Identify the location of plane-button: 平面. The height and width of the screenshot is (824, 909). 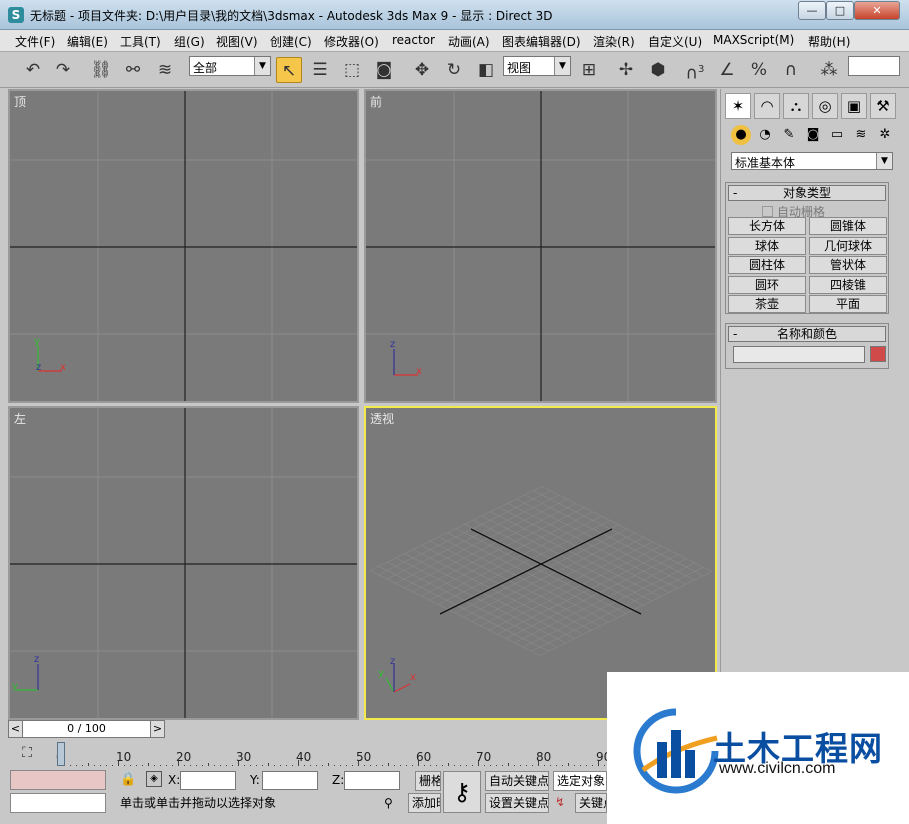
(848, 304).